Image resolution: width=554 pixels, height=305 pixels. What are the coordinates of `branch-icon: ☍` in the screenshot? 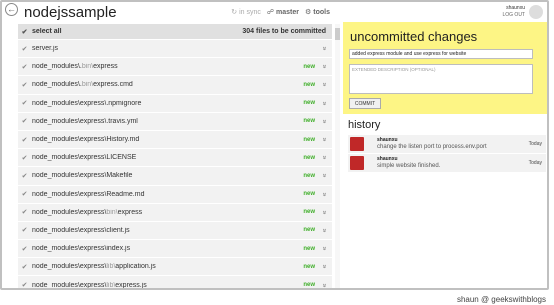 It's located at (270, 12).